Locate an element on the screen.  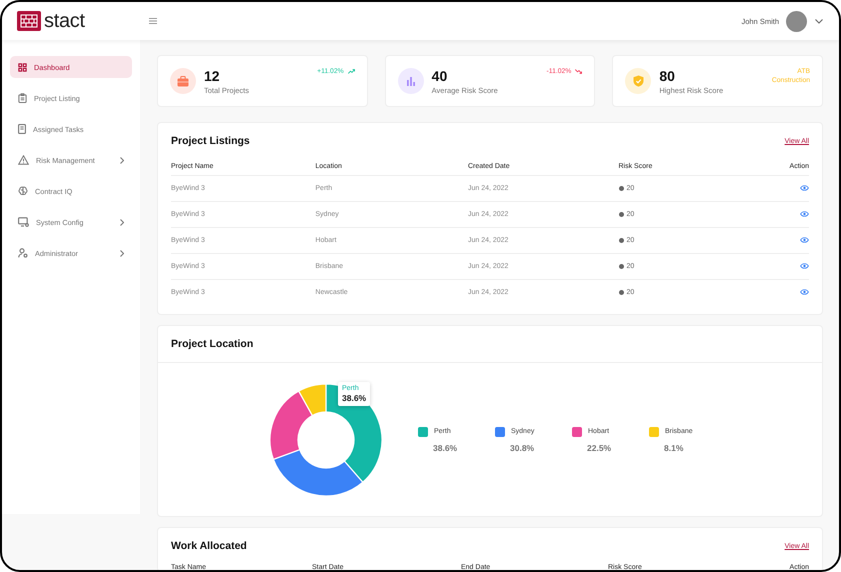
stat-value: 40 is located at coordinates (440, 76).